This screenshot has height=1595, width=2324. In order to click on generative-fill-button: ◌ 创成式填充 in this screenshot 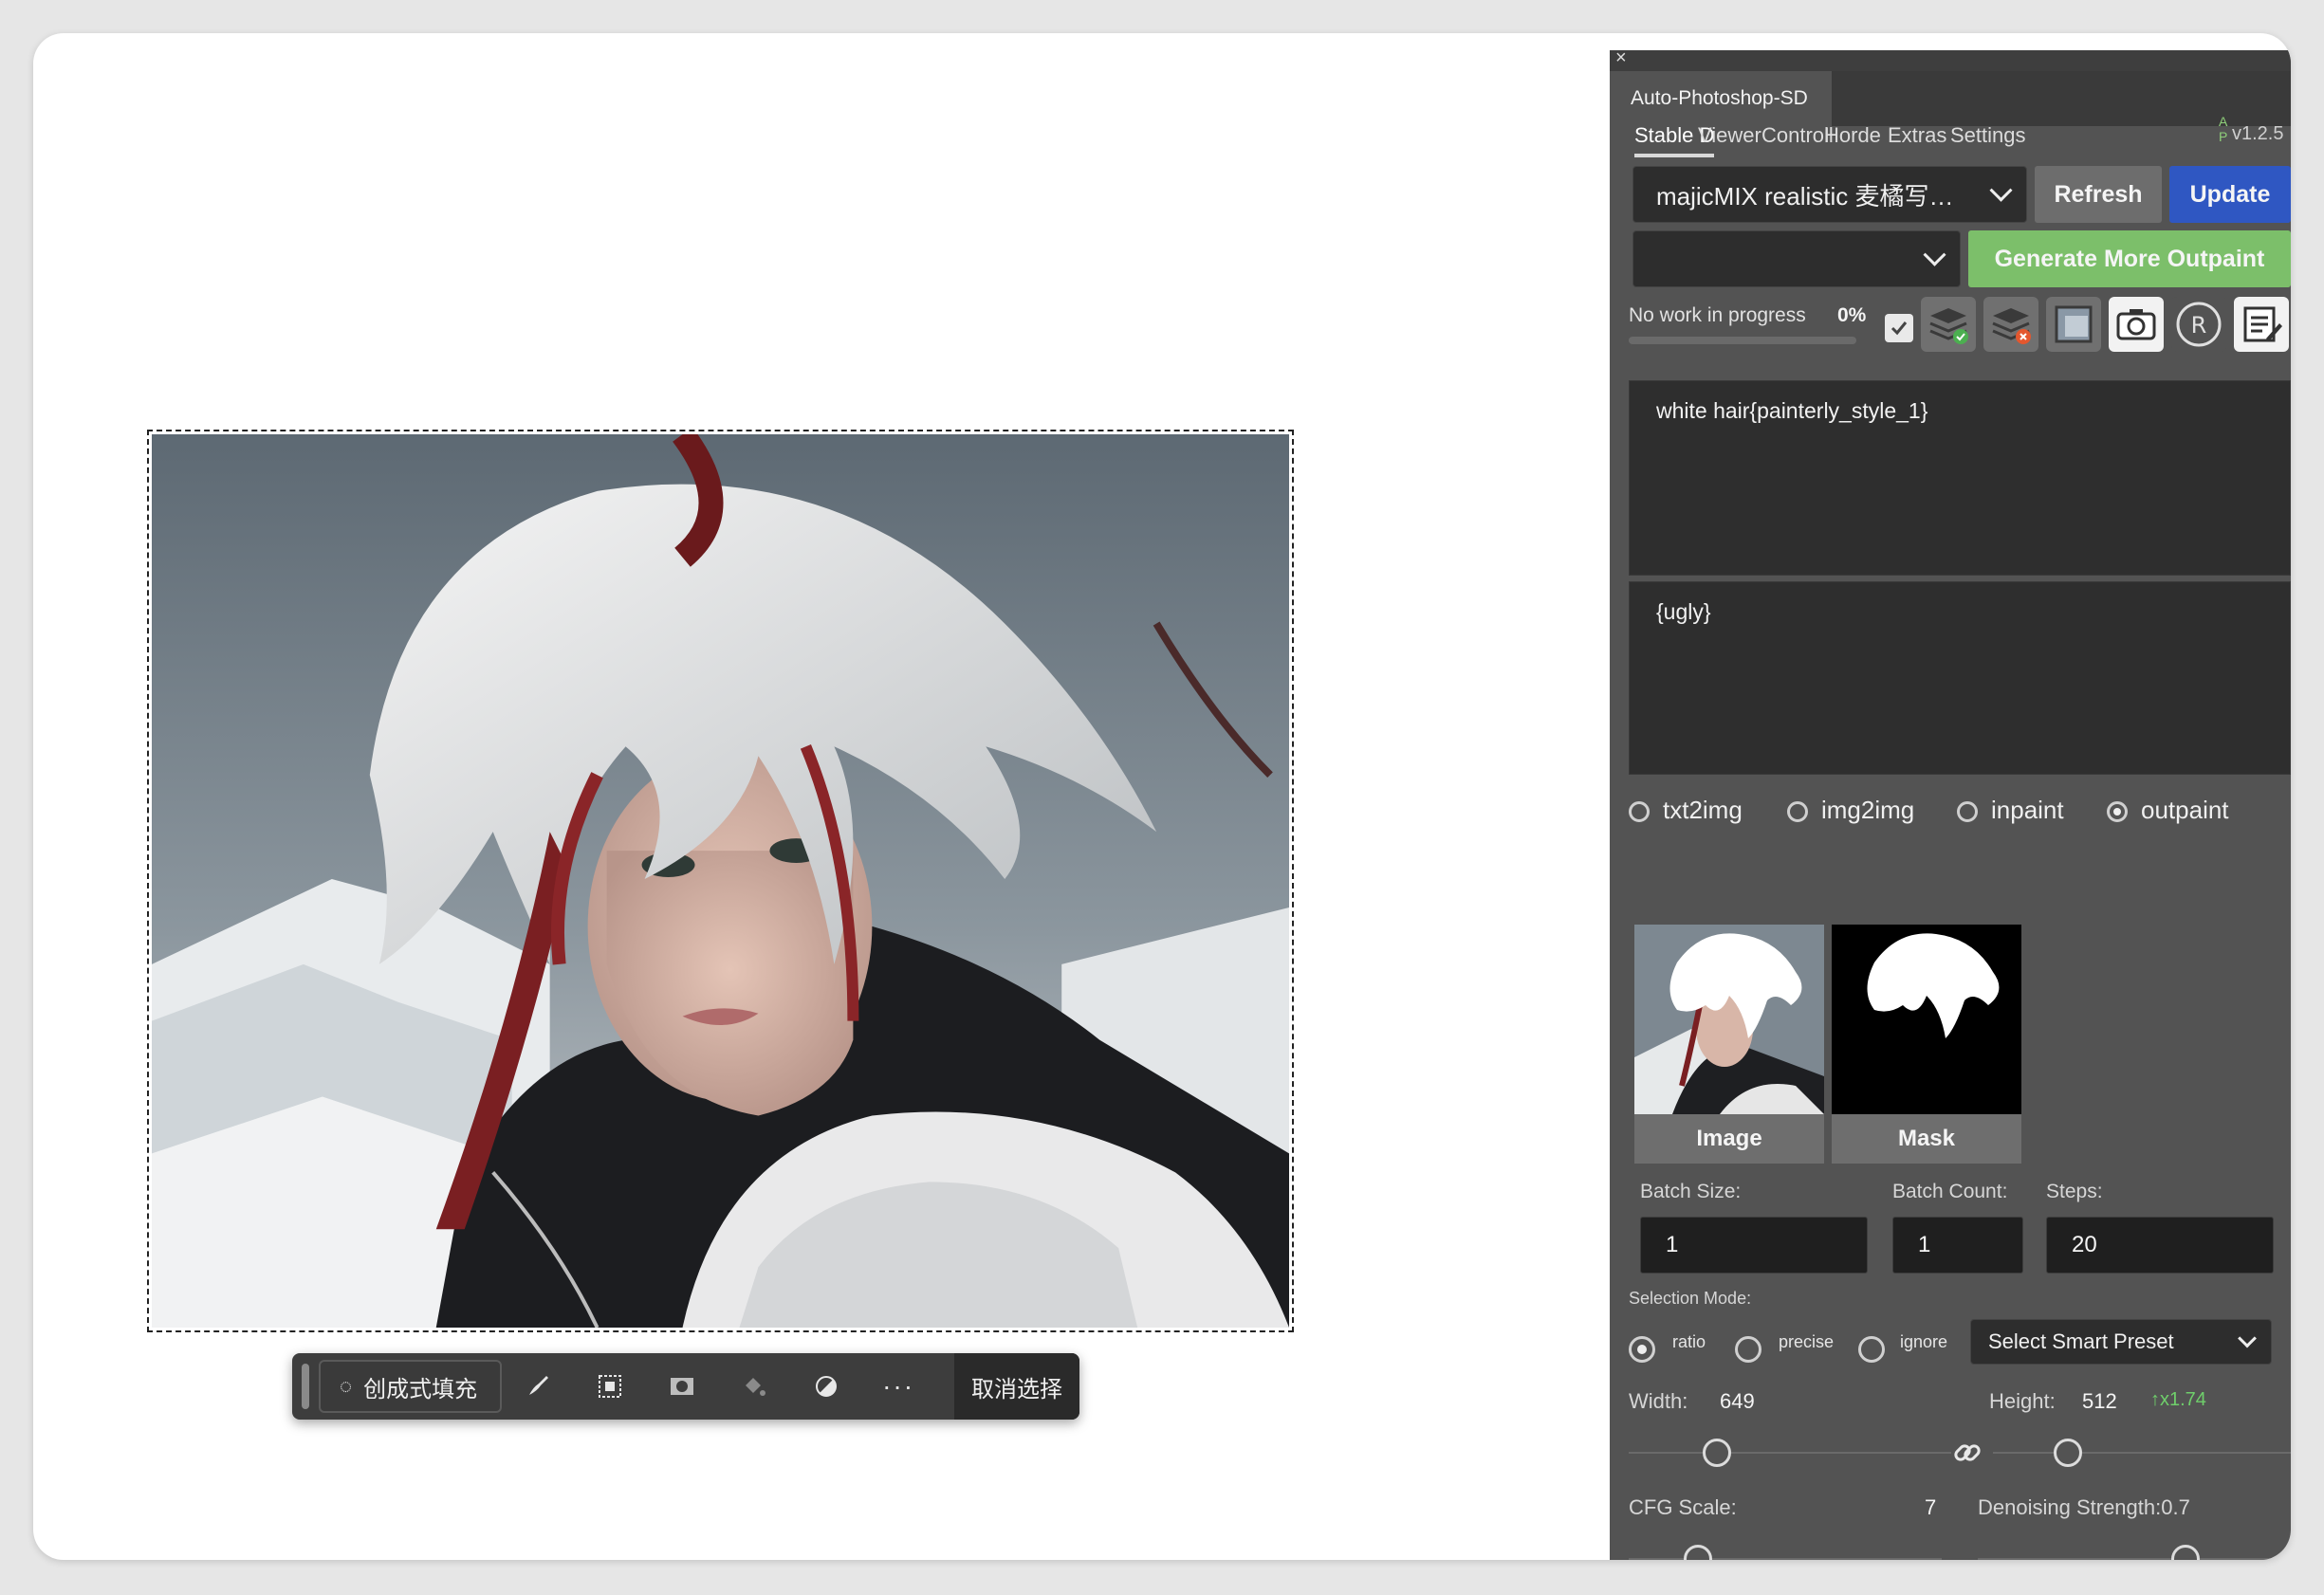, I will do `click(411, 1386)`.